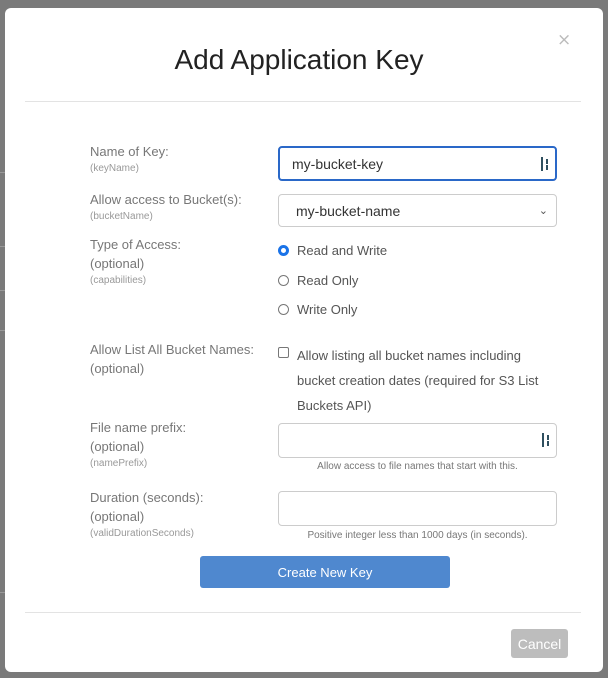  What do you see at coordinates (332, 250) in the screenshot?
I see `radio-read-write: Read and Write` at bounding box center [332, 250].